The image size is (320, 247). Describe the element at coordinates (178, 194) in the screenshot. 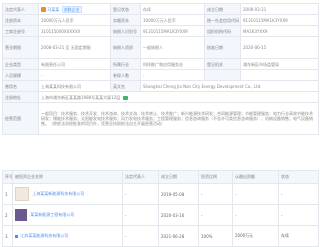

I see `row-date: 2019-05-08` at that location.